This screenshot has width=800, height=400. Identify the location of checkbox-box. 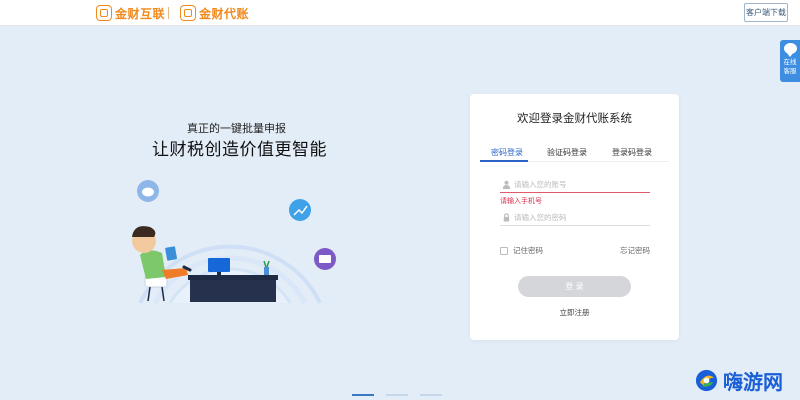
(504, 250).